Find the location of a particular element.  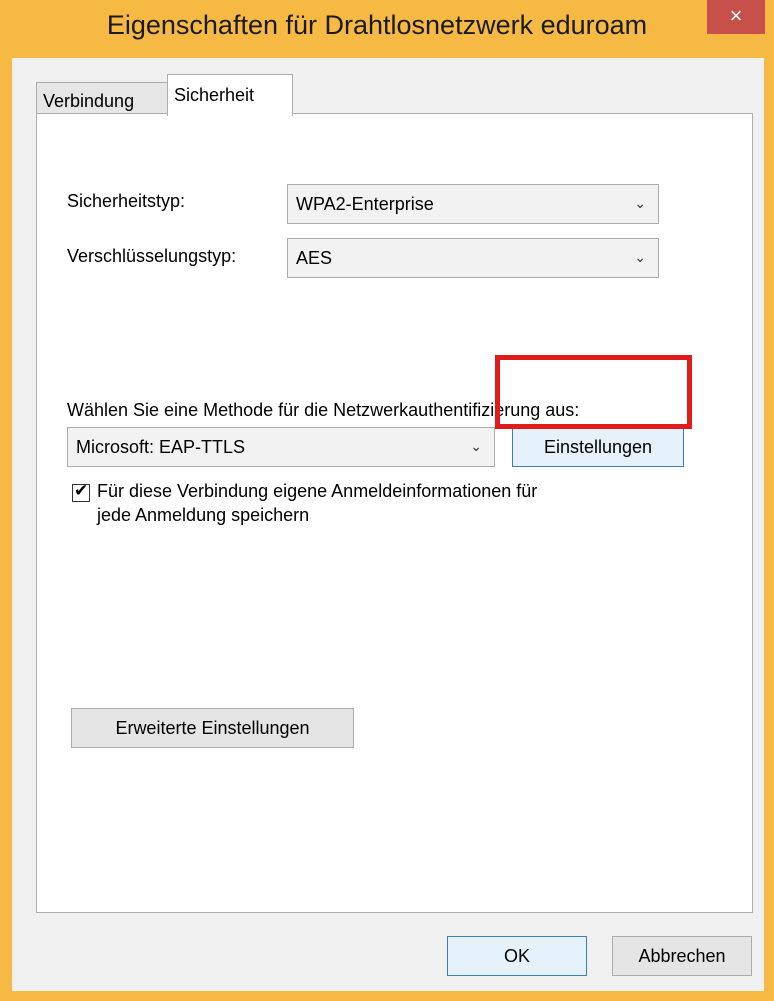

checkmark-icon: ✔ is located at coordinates (81, 490).